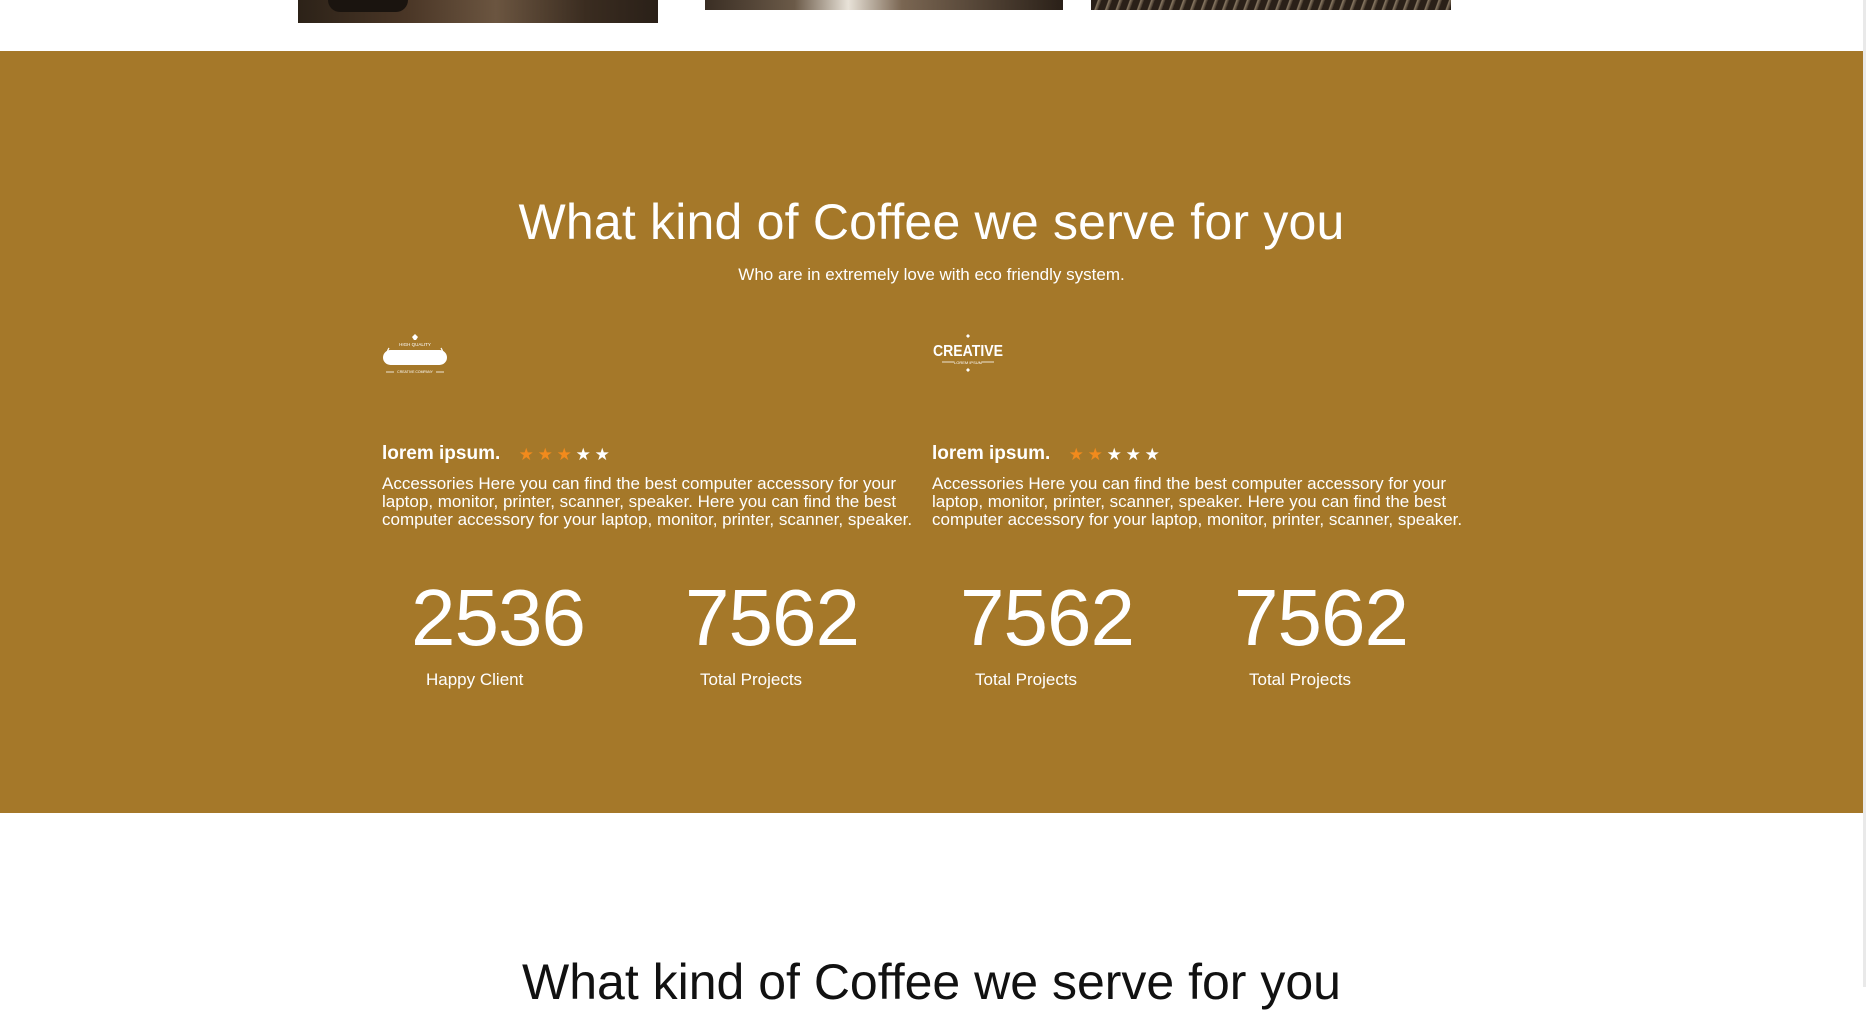 This screenshot has height=1011, width=1866. Describe the element at coordinates (478, 11) in the screenshot. I see `gallery-image-coffee-beans` at that location.